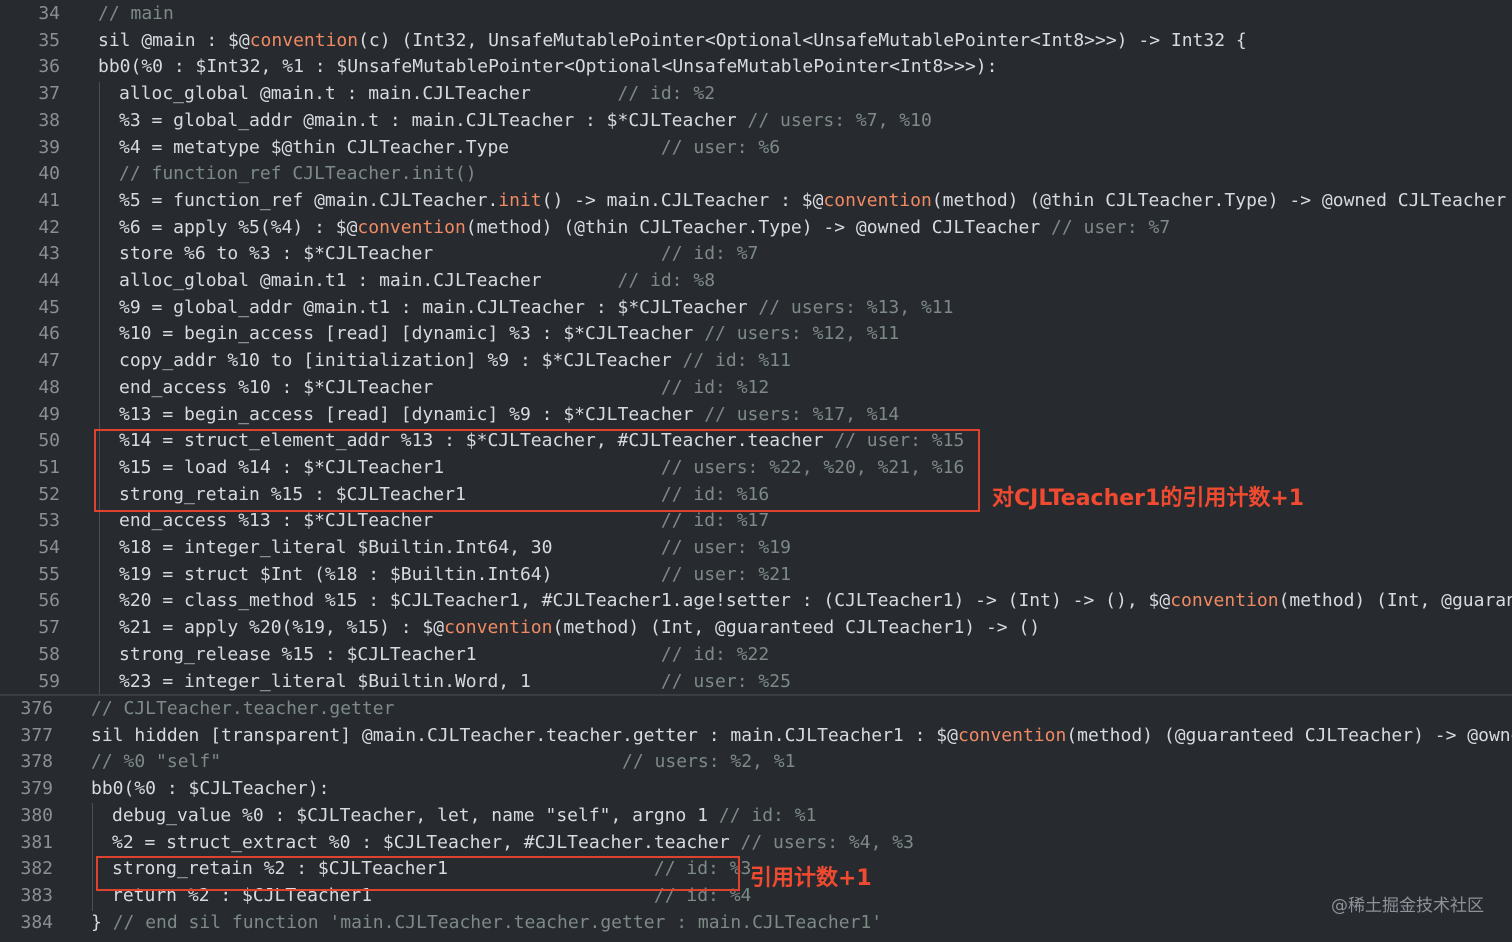  Describe the element at coordinates (368, 280) in the screenshot. I see `code-token: alloc_global @main.t1 : main.CJLTeacher` at that location.